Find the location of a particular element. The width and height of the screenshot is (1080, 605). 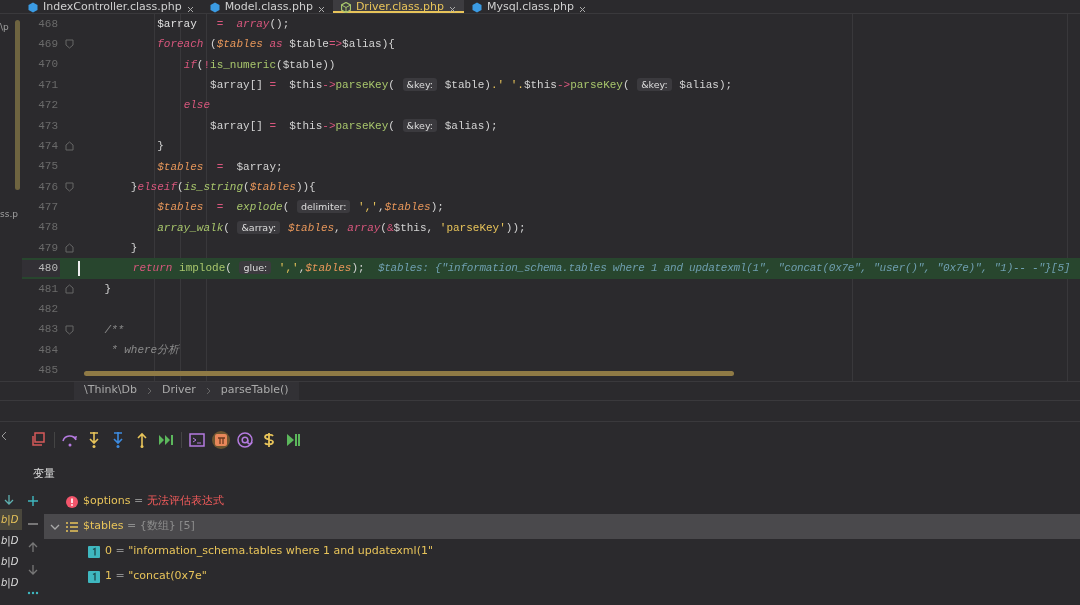

variable-value: 0 = "information_schema.tables where 1 and updatexml(1" is located at coordinates (269, 551).